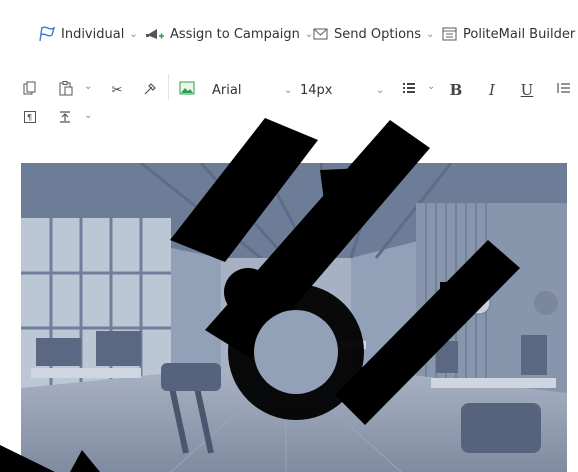 The width and height of the screenshot is (578, 472). What do you see at coordinates (450, 34) in the screenshot?
I see `builder-icon` at bounding box center [450, 34].